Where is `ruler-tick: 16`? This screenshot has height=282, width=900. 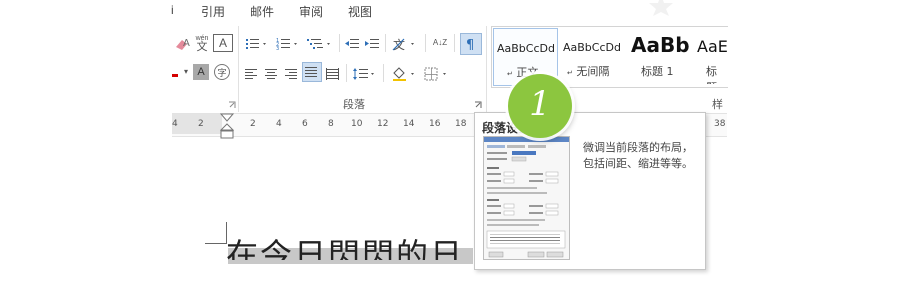 ruler-tick: 16 is located at coordinates (435, 124).